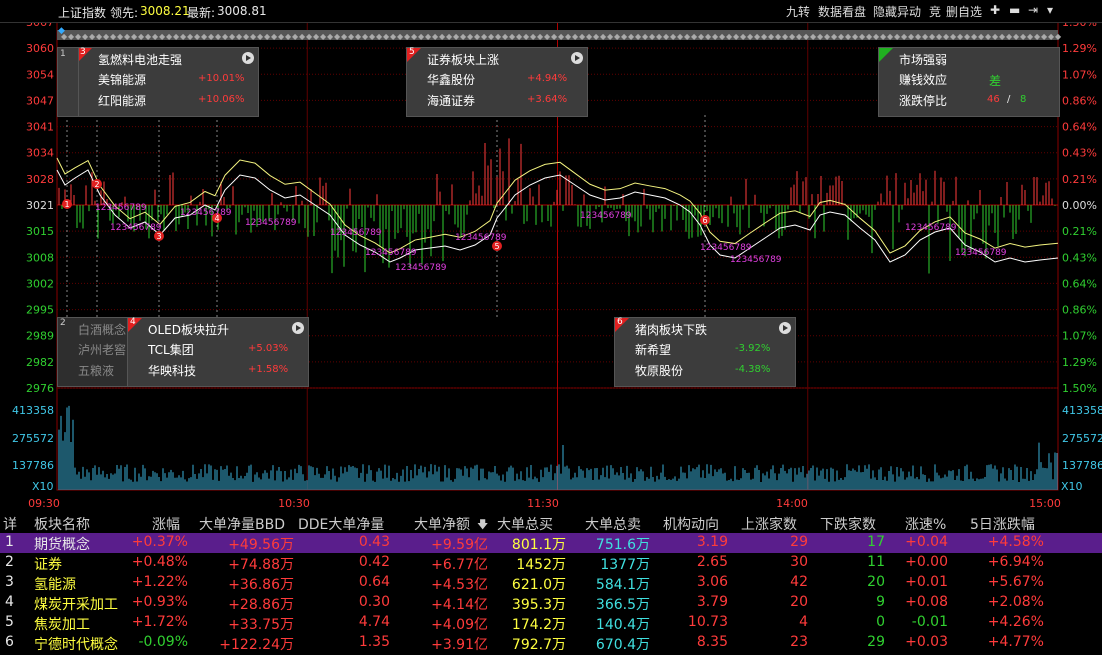 Image resolution: width=1102 pixels, height=655 pixels. What do you see at coordinates (9, 622) in the screenshot?
I see `cell-idx: 5` at bounding box center [9, 622].